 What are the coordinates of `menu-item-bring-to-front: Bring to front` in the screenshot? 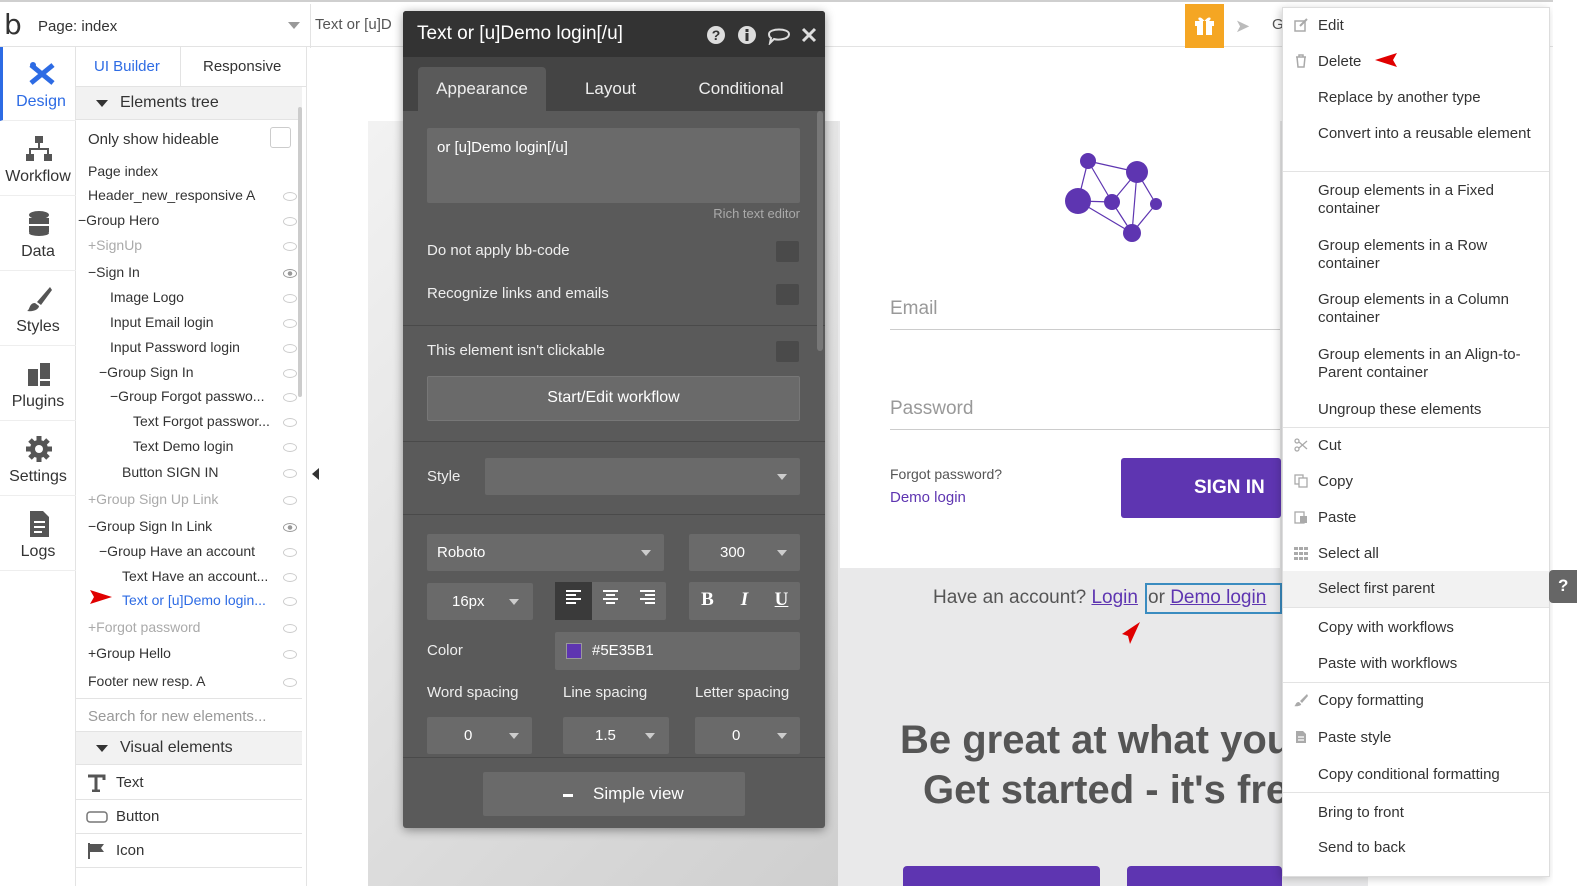 It's located at (1416, 813).